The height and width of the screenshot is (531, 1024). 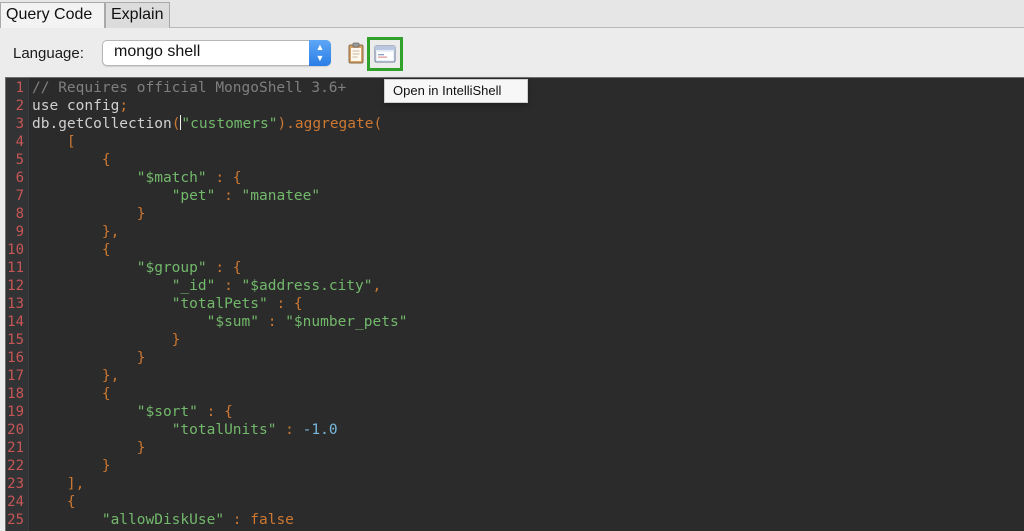 What do you see at coordinates (320, 430) in the screenshot?
I see `code-token: -1.0` at bounding box center [320, 430].